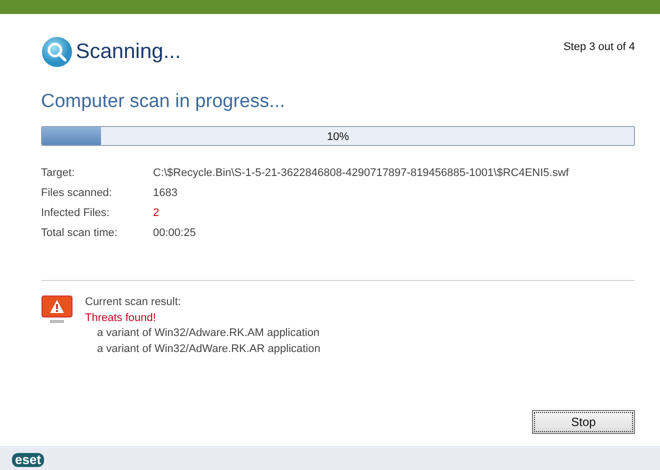 This screenshot has height=470, width=660. I want to click on result-title: Current scan result:, so click(133, 302).